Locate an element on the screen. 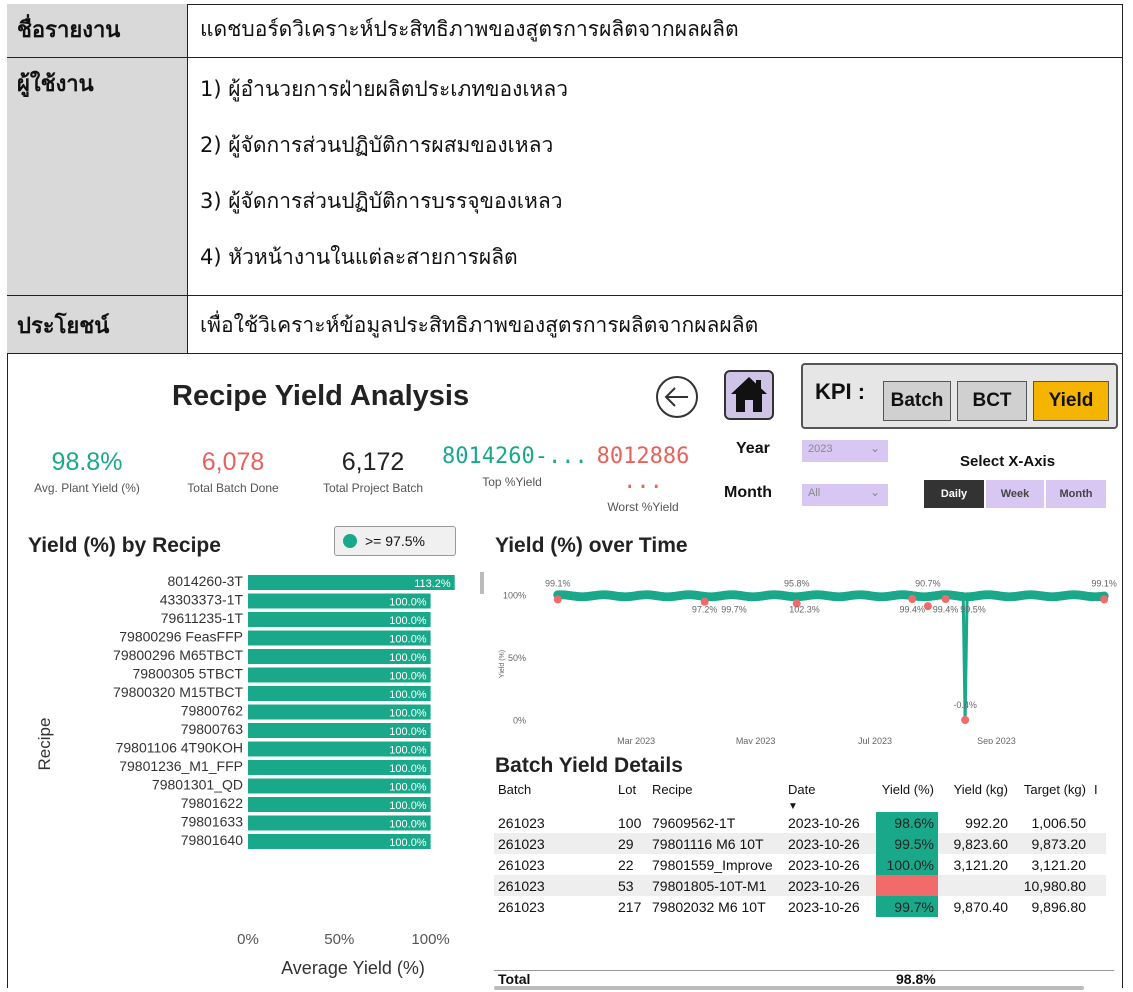  recipe-tick-label: 43303373-1T is located at coordinates (202, 600).